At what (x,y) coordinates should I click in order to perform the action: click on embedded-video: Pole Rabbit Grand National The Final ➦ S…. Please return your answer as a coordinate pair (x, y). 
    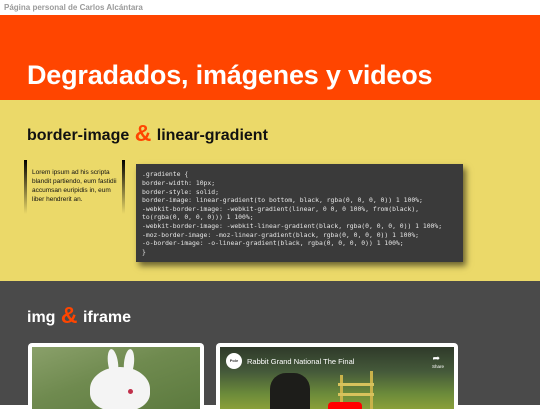
    Looking at the image, I should click on (337, 378).